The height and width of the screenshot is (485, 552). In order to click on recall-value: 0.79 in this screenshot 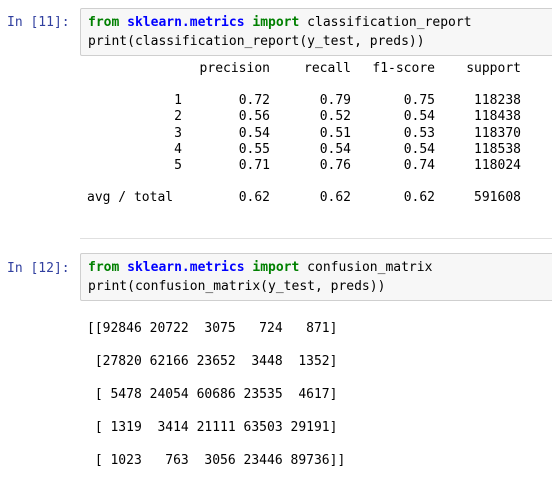, I will do `click(335, 101)`.